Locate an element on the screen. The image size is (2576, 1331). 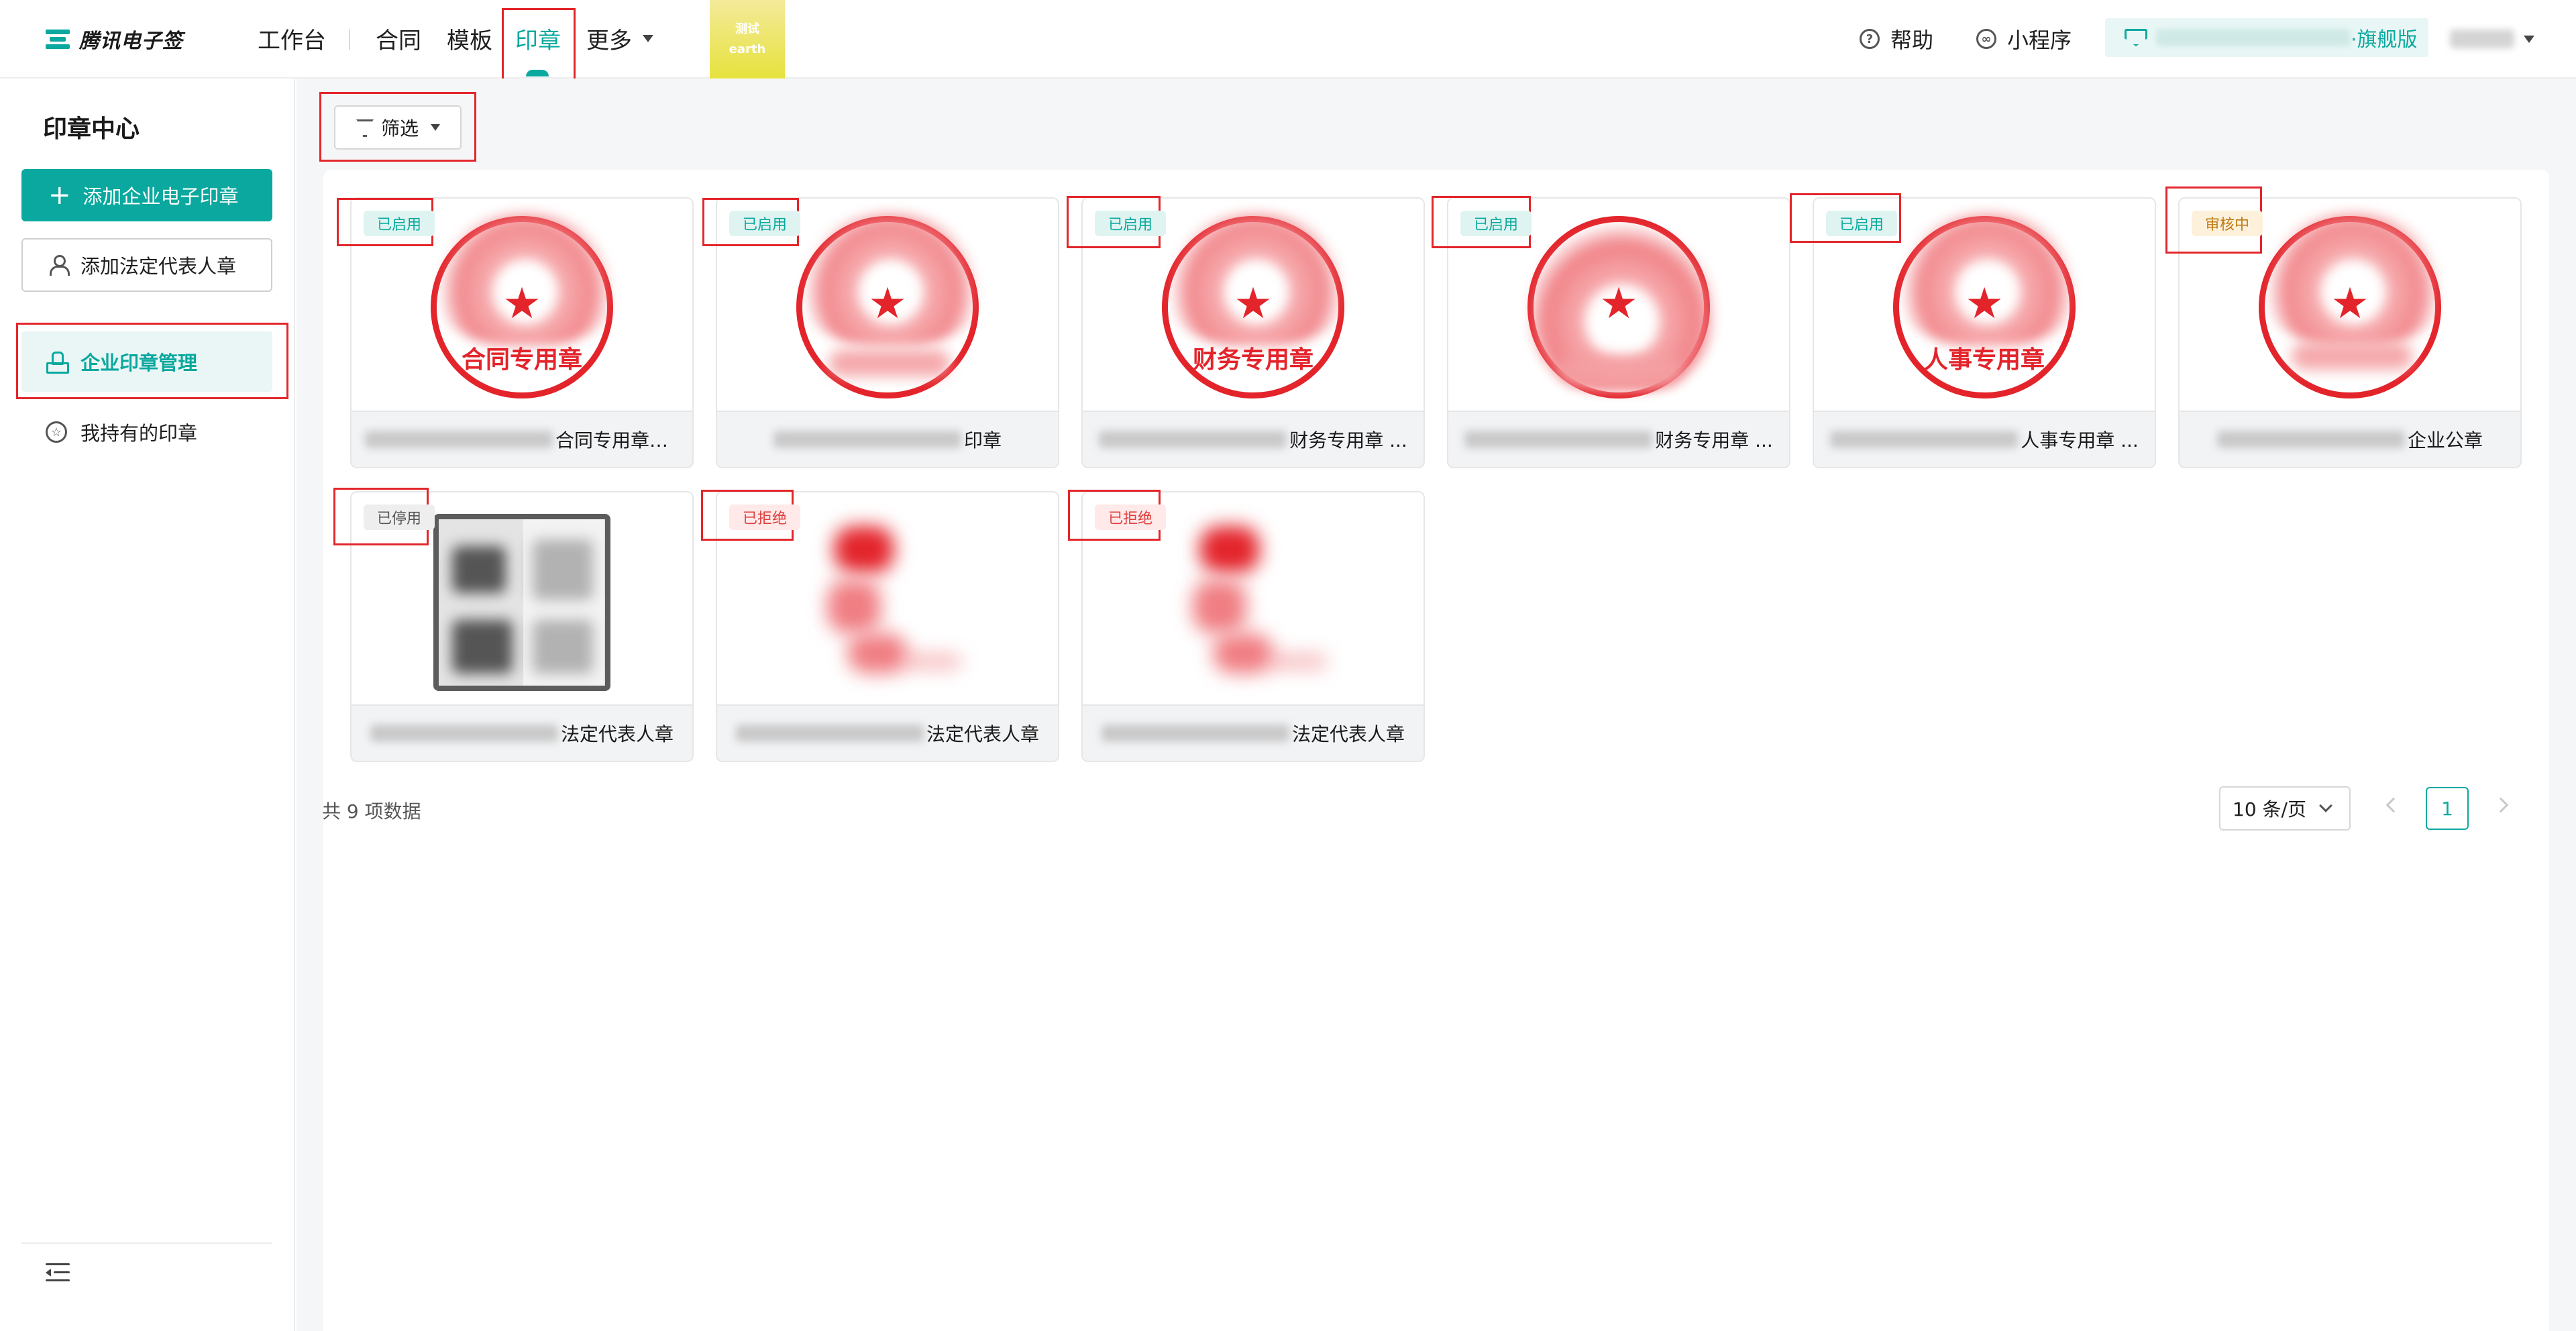
miniprogram-link: ∞ 小程序 is located at coordinates (2024, 39).